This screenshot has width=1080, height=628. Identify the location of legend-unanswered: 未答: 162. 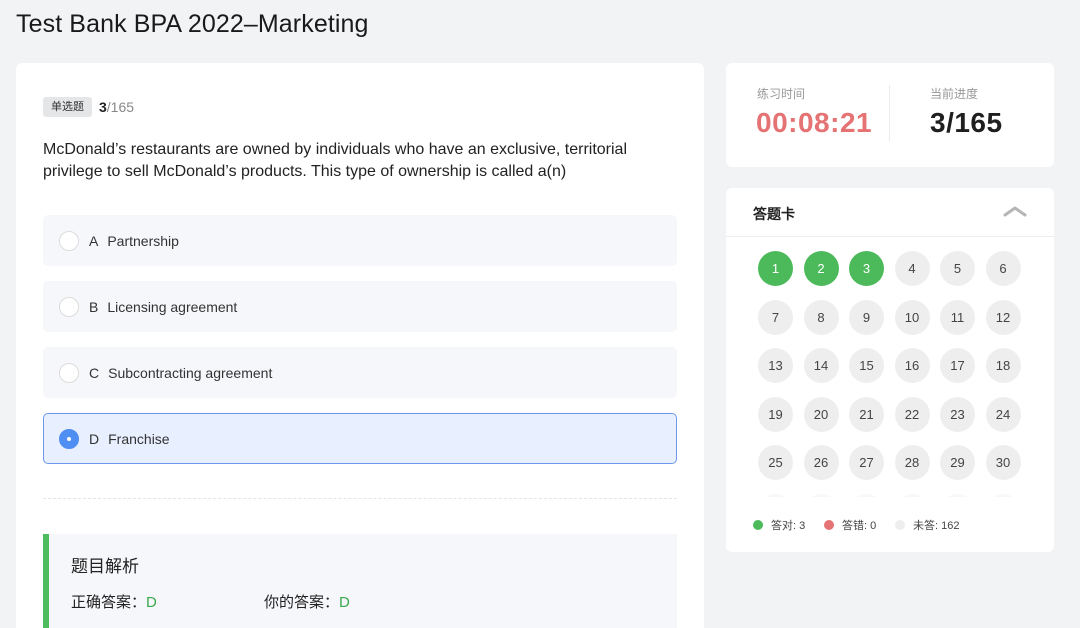
(927, 525).